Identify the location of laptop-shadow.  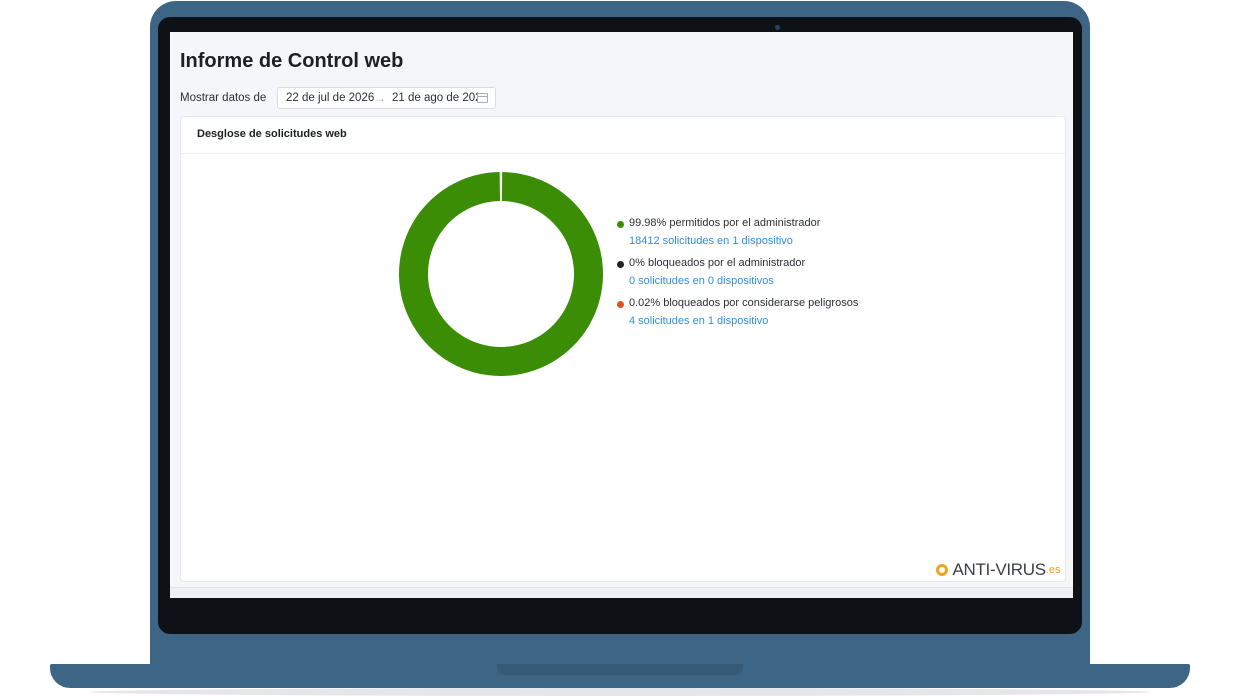
(620, 692).